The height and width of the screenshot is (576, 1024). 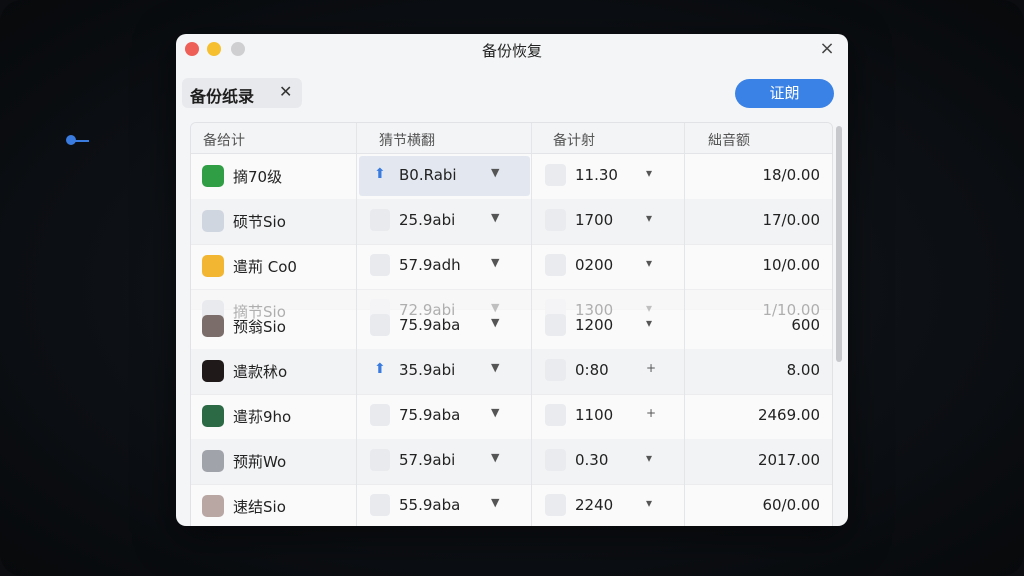 I want to click on backup-time: 0:80, so click(x=592, y=370).